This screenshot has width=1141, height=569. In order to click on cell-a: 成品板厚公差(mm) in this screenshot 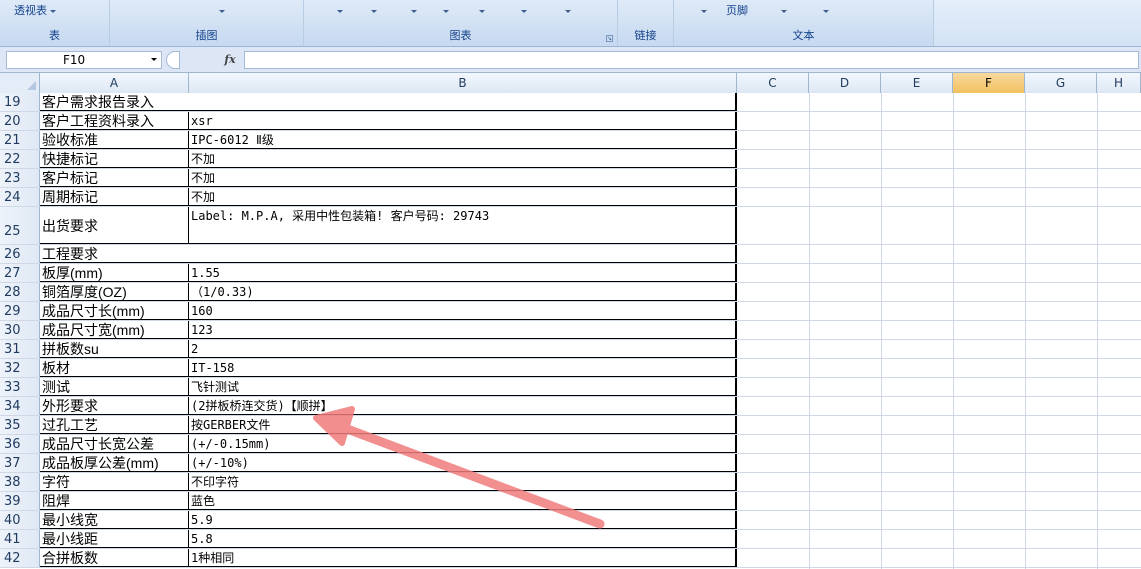, I will do `click(114, 463)`.